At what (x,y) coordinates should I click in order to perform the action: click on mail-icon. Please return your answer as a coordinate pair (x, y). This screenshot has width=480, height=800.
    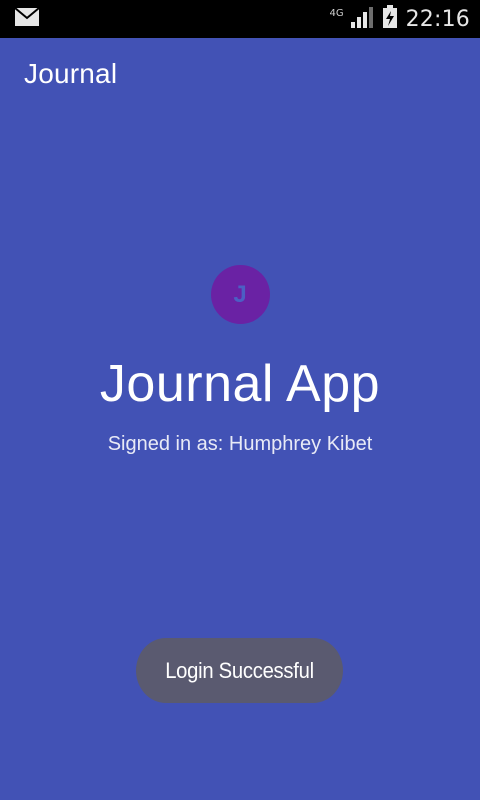
    Looking at the image, I should click on (27, 19).